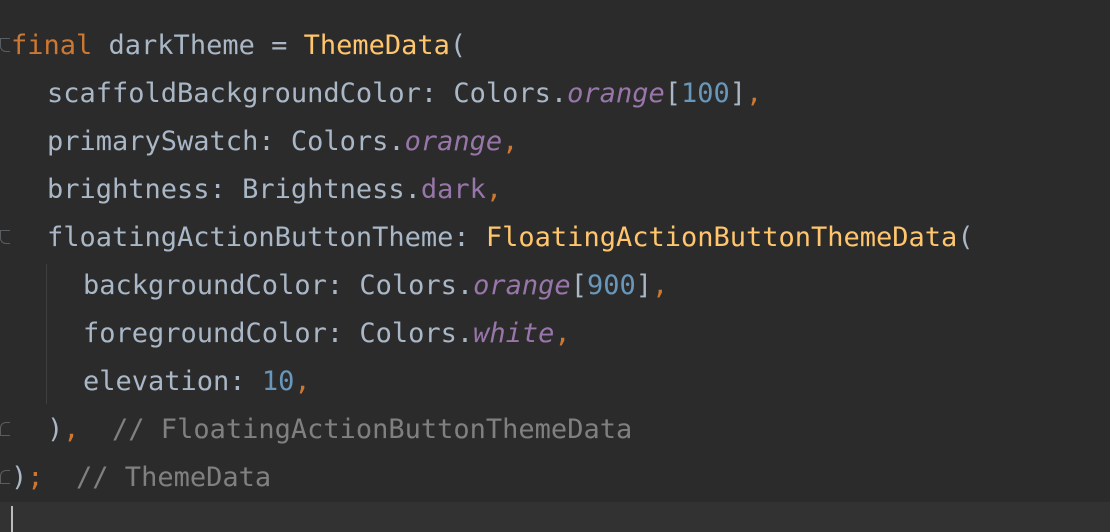 The width and height of the screenshot is (1110, 532). Describe the element at coordinates (705, 93) in the screenshot. I see `number-token: 100` at that location.